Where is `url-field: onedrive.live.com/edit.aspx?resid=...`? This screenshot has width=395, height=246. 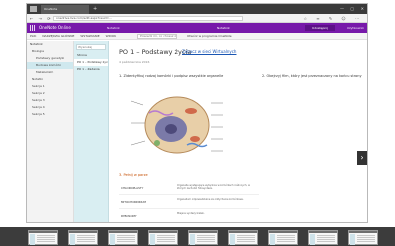
url-field: onedrive.live.com/edit.aspx?resid=... is located at coordinates (148, 18).